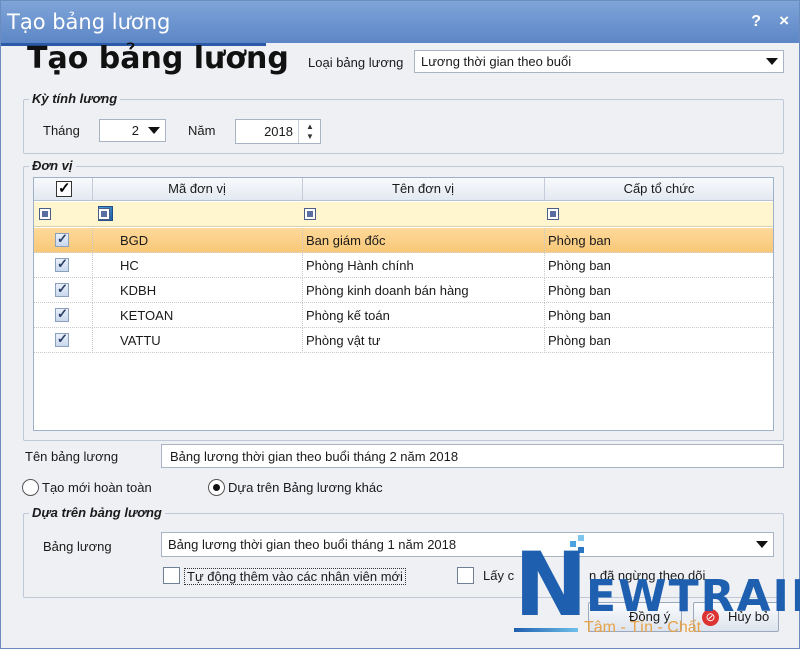 This screenshot has width=800, height=649. I want to click on grid-header: ✓ Mã đơn vị Tên đơn vị Cấp tổ chức, so click(403, 189).